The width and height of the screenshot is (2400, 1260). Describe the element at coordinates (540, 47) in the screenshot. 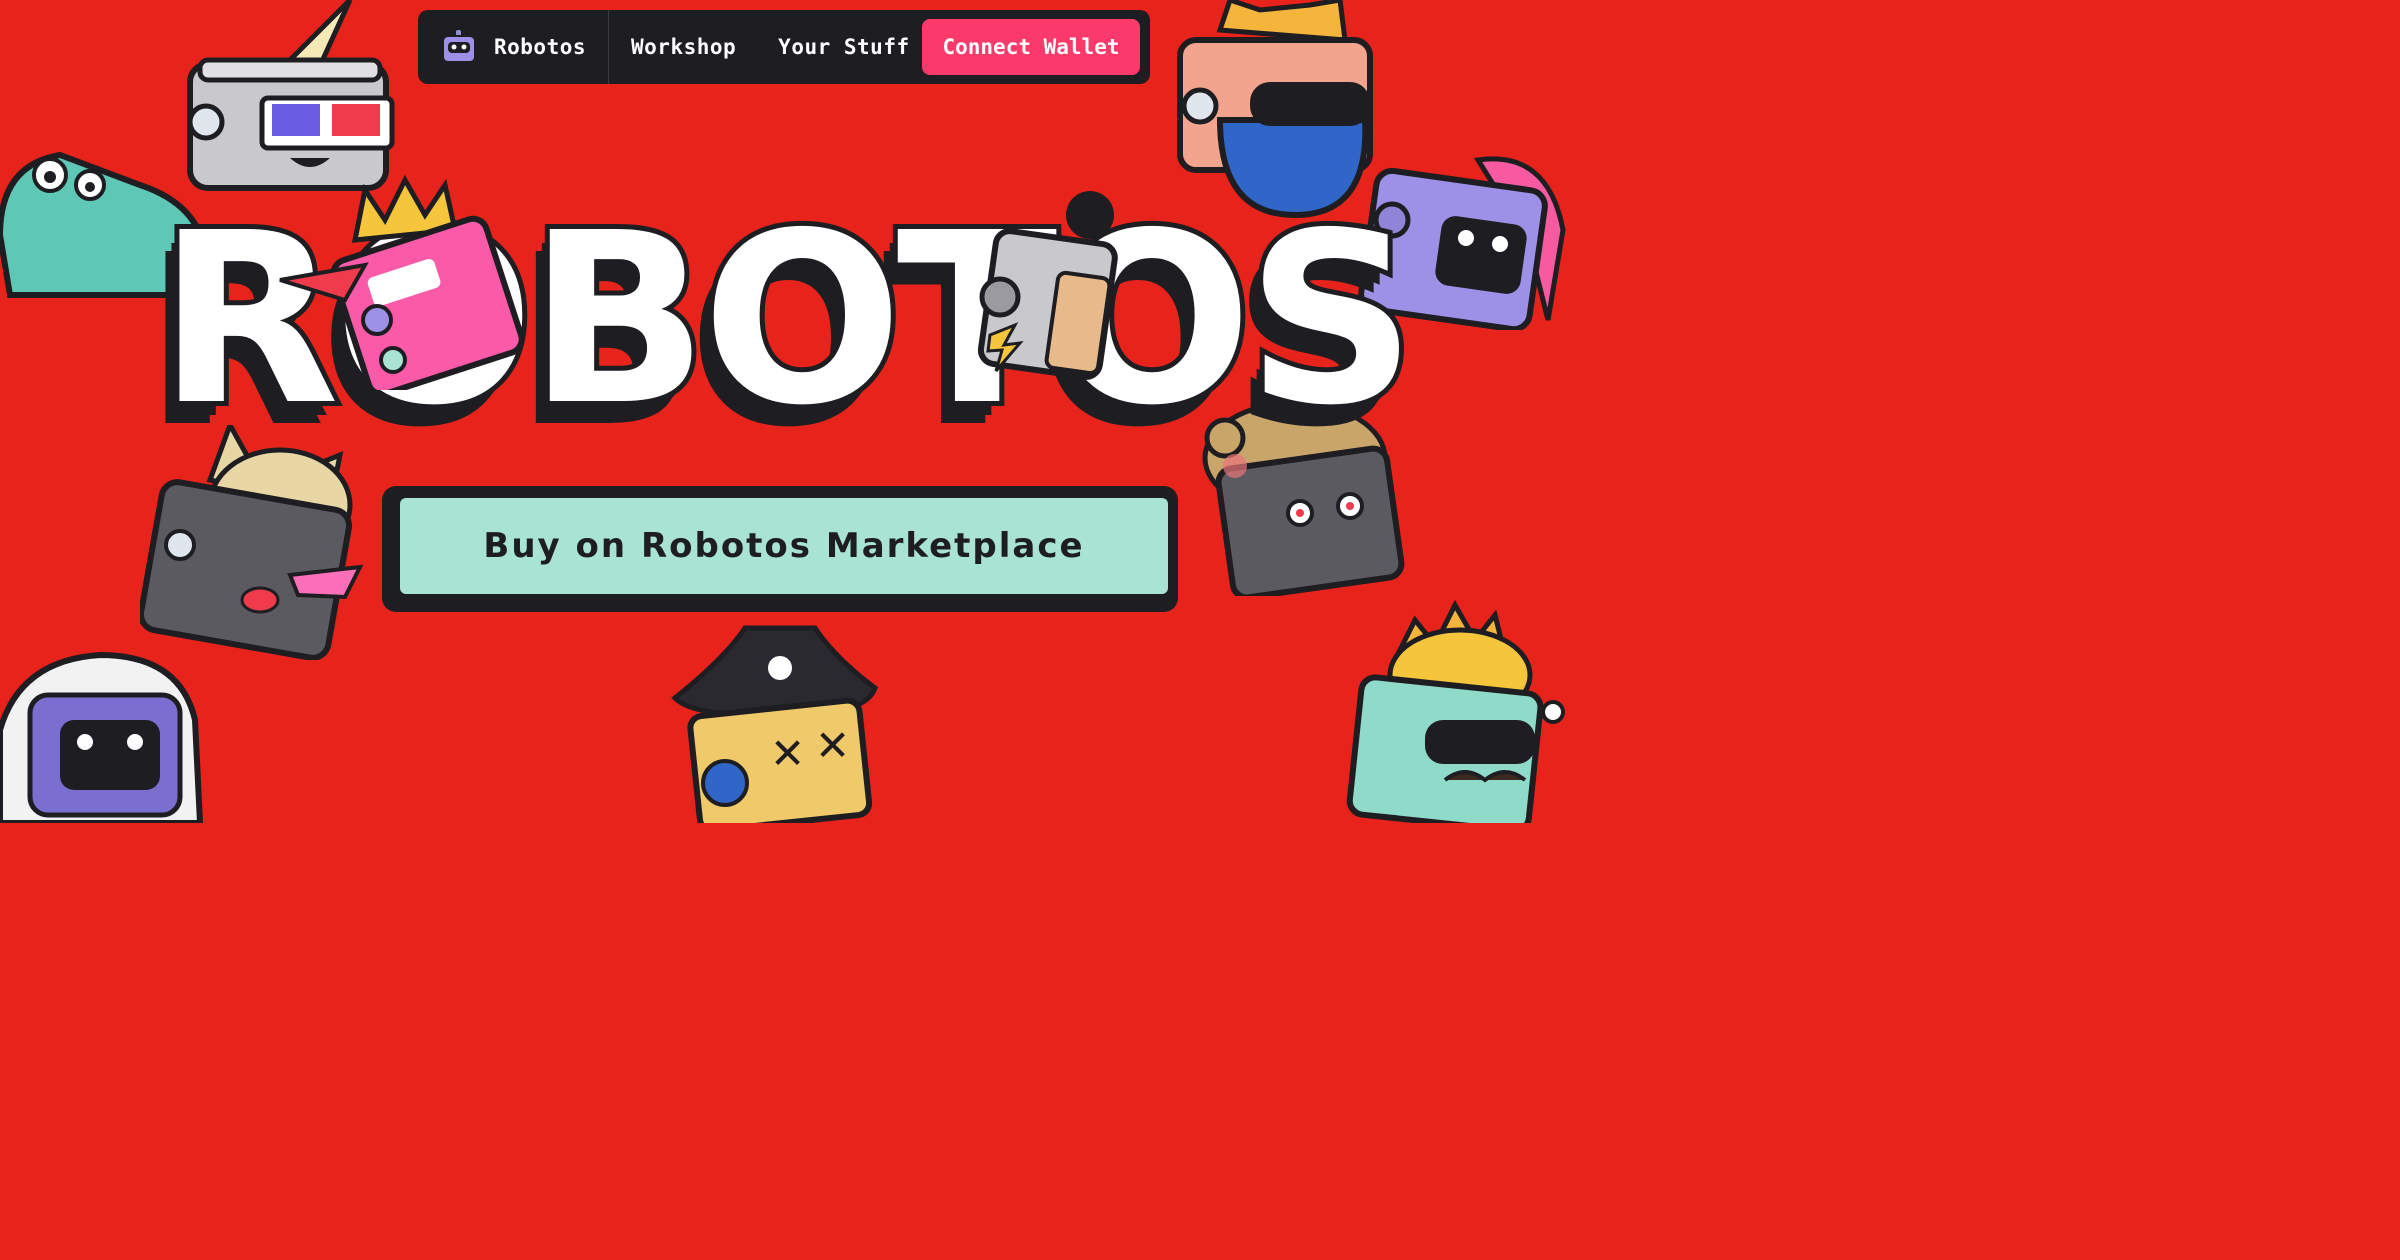

I see `brand-label: Robotos` at that location.